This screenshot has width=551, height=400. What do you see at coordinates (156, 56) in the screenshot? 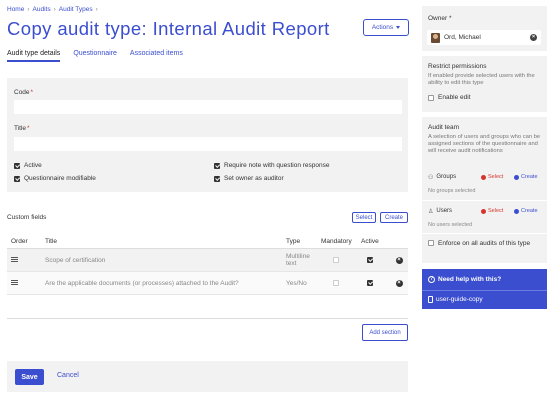
I see `tab-associated-items: Associated items` at bounding box center [156, 56].